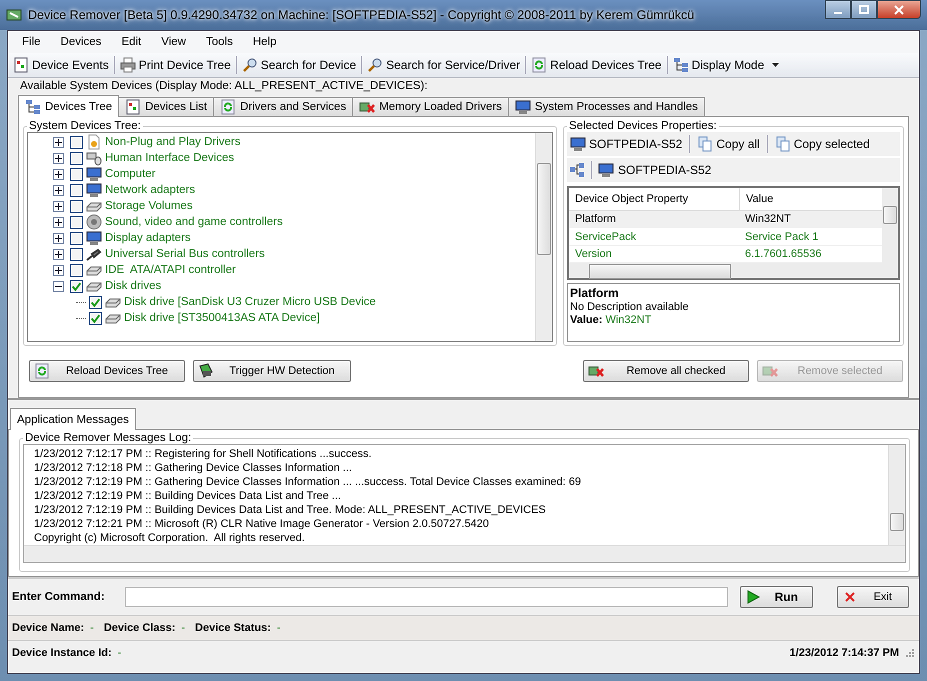  I want to click on toolbar-button: SOFTPEDIA-S52, so click(626, 144).